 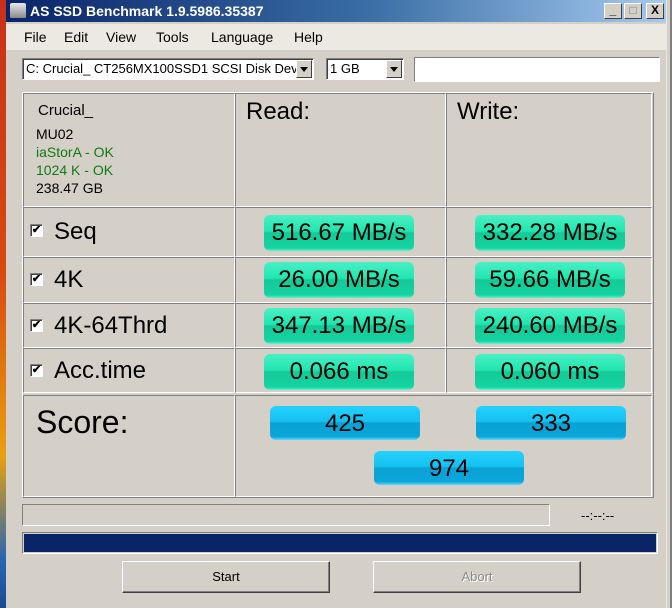 What do you see at coordinates (121, 37) in the screenshot?
I see `menu-view: View` at bounding box center [121, 37].